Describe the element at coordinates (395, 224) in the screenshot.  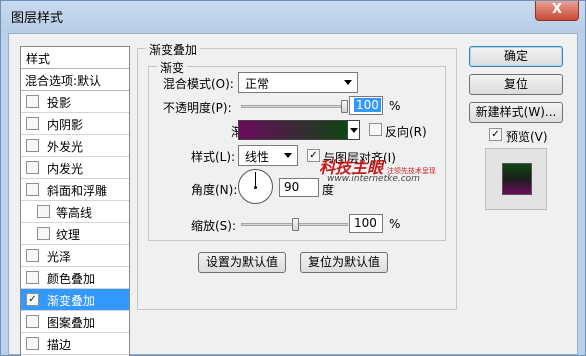
I see `scale-percent: %` at that location.